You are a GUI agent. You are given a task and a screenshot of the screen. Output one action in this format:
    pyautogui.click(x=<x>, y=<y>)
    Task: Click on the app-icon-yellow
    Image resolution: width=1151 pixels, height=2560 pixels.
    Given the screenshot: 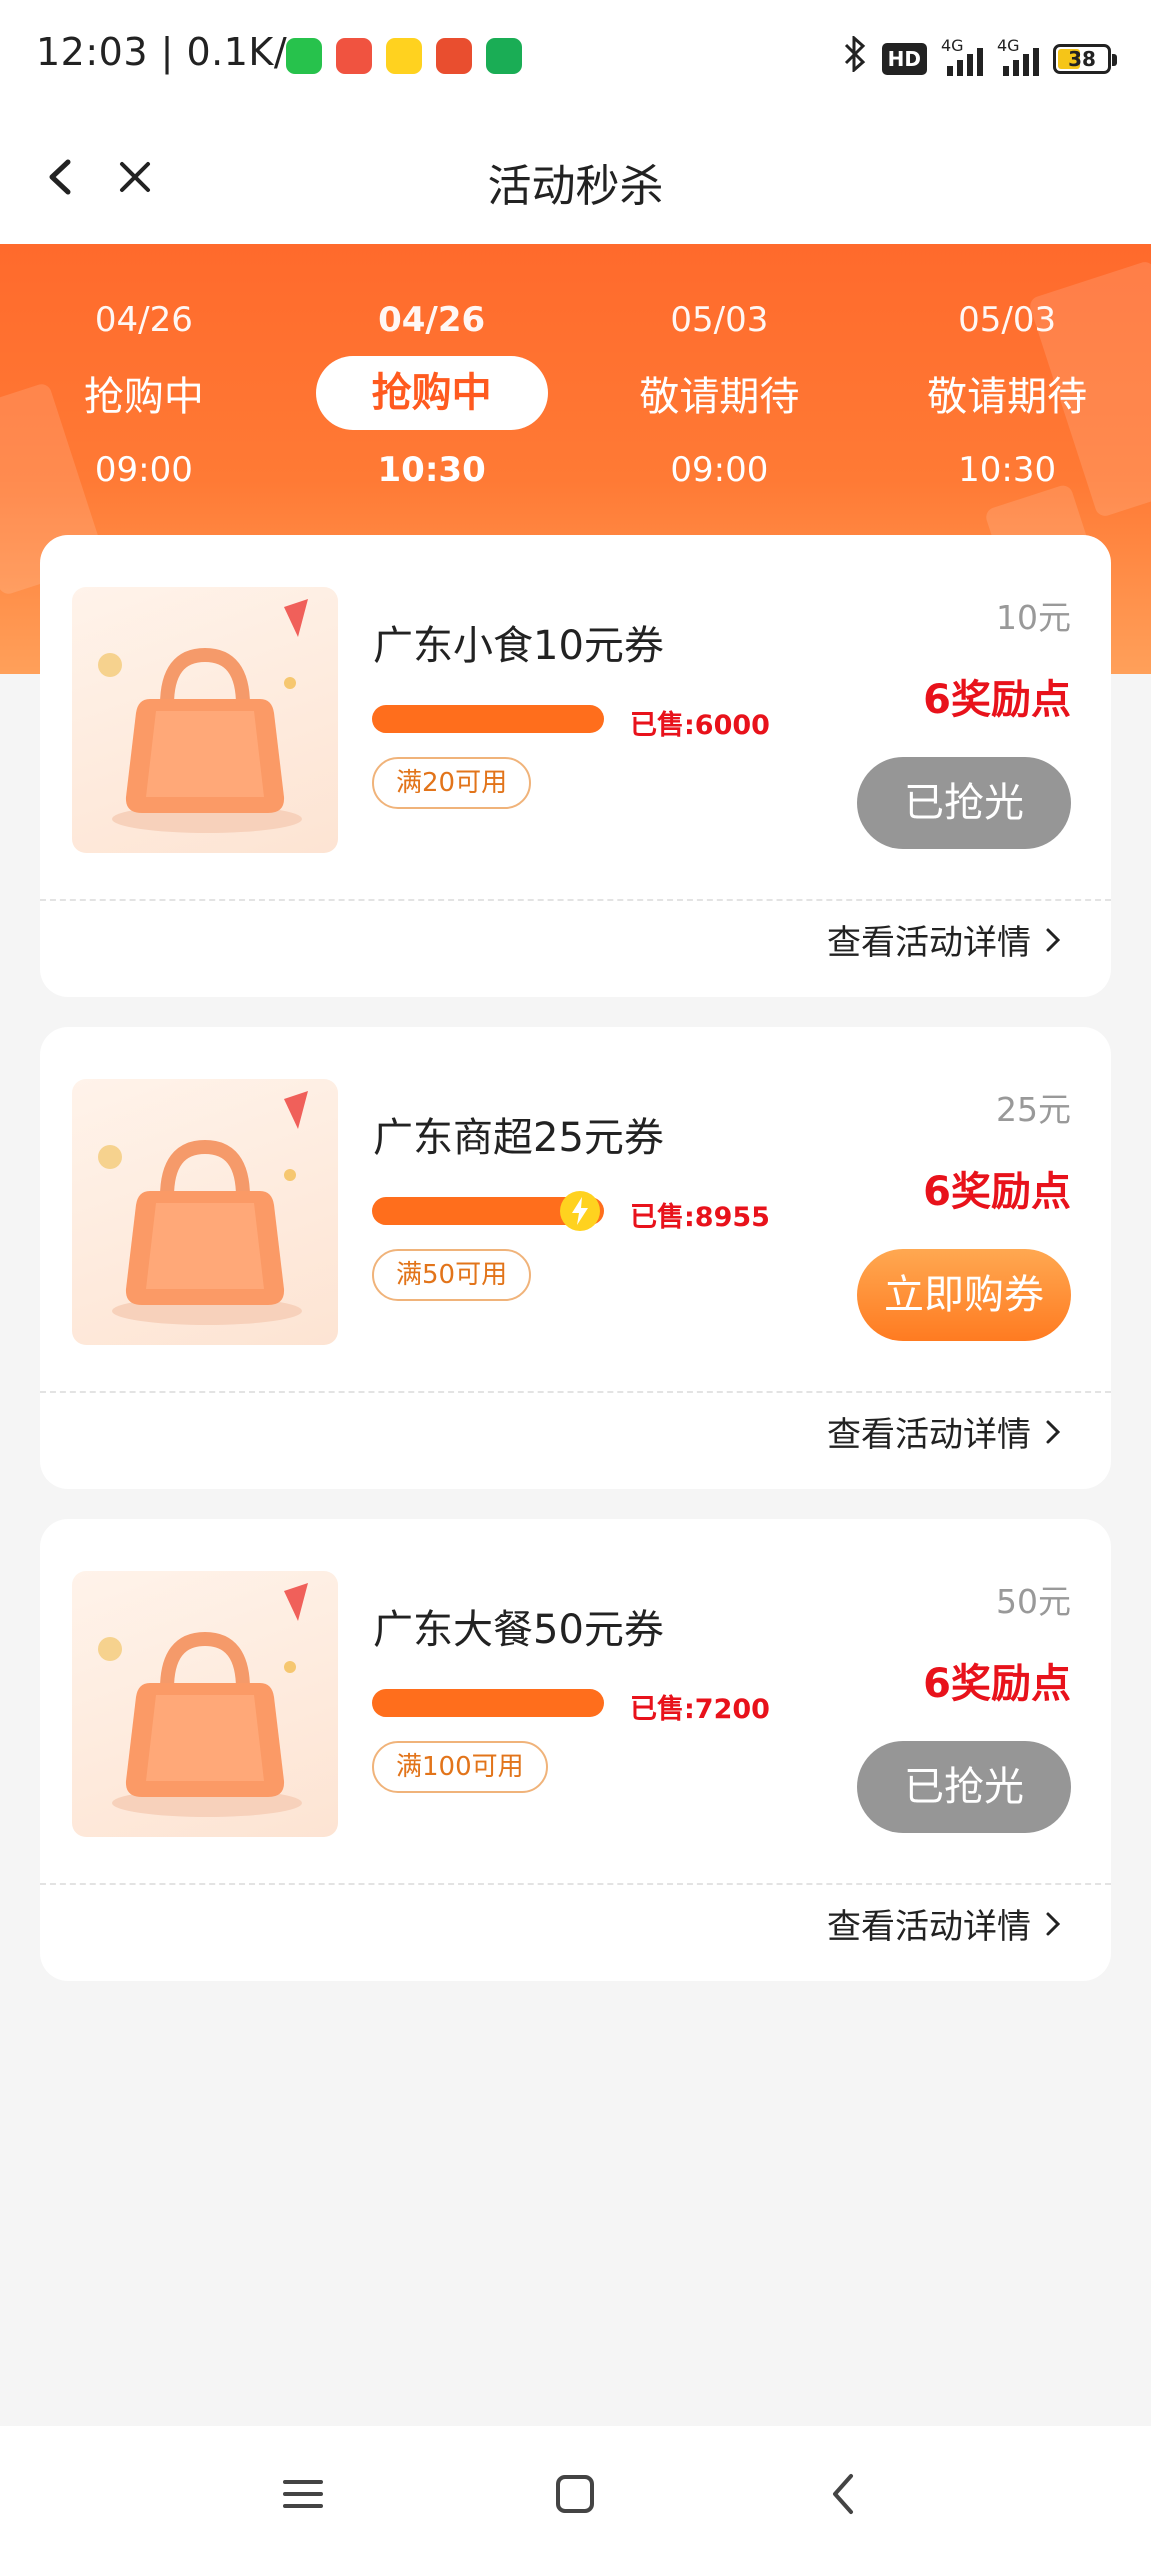 What is the action you would take?
    pyautogui.click(x=404, y=56)
    